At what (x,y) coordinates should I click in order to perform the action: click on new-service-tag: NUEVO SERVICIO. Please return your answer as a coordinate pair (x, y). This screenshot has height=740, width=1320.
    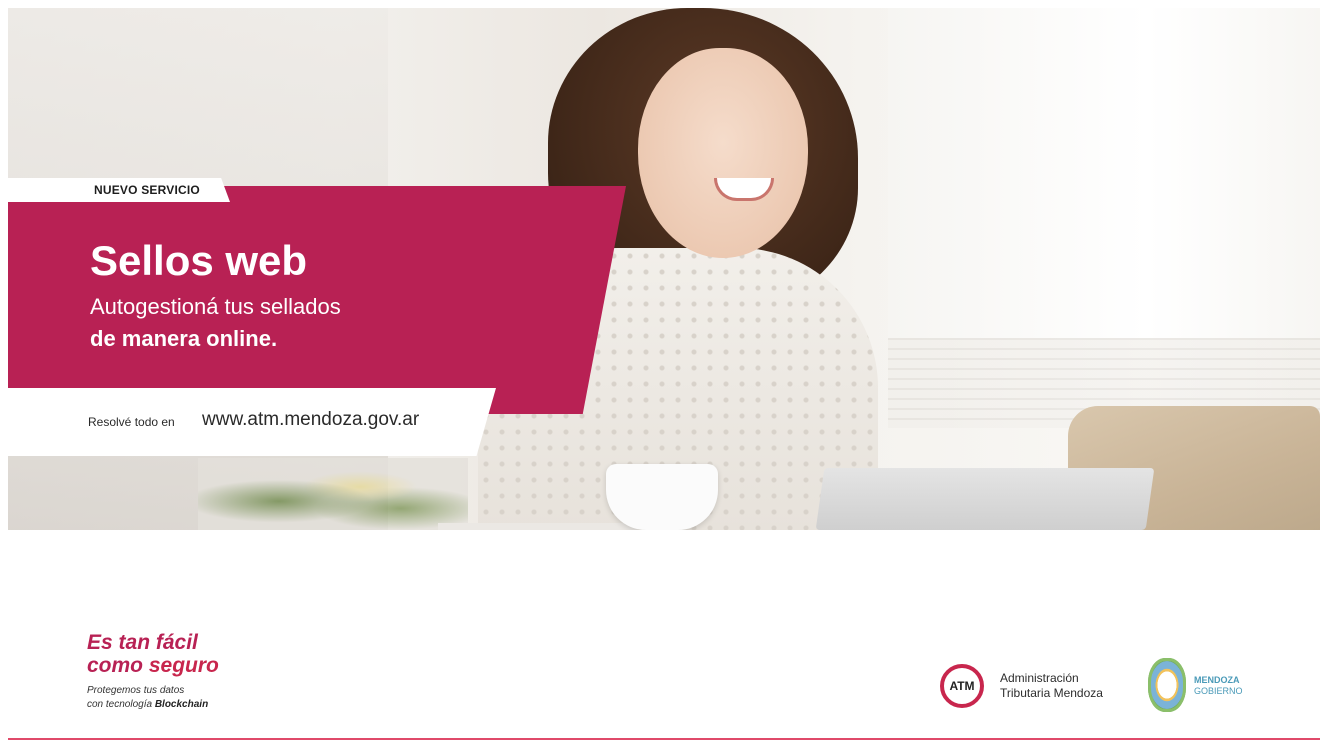
    Looking at the image, I should click on (119, 190).